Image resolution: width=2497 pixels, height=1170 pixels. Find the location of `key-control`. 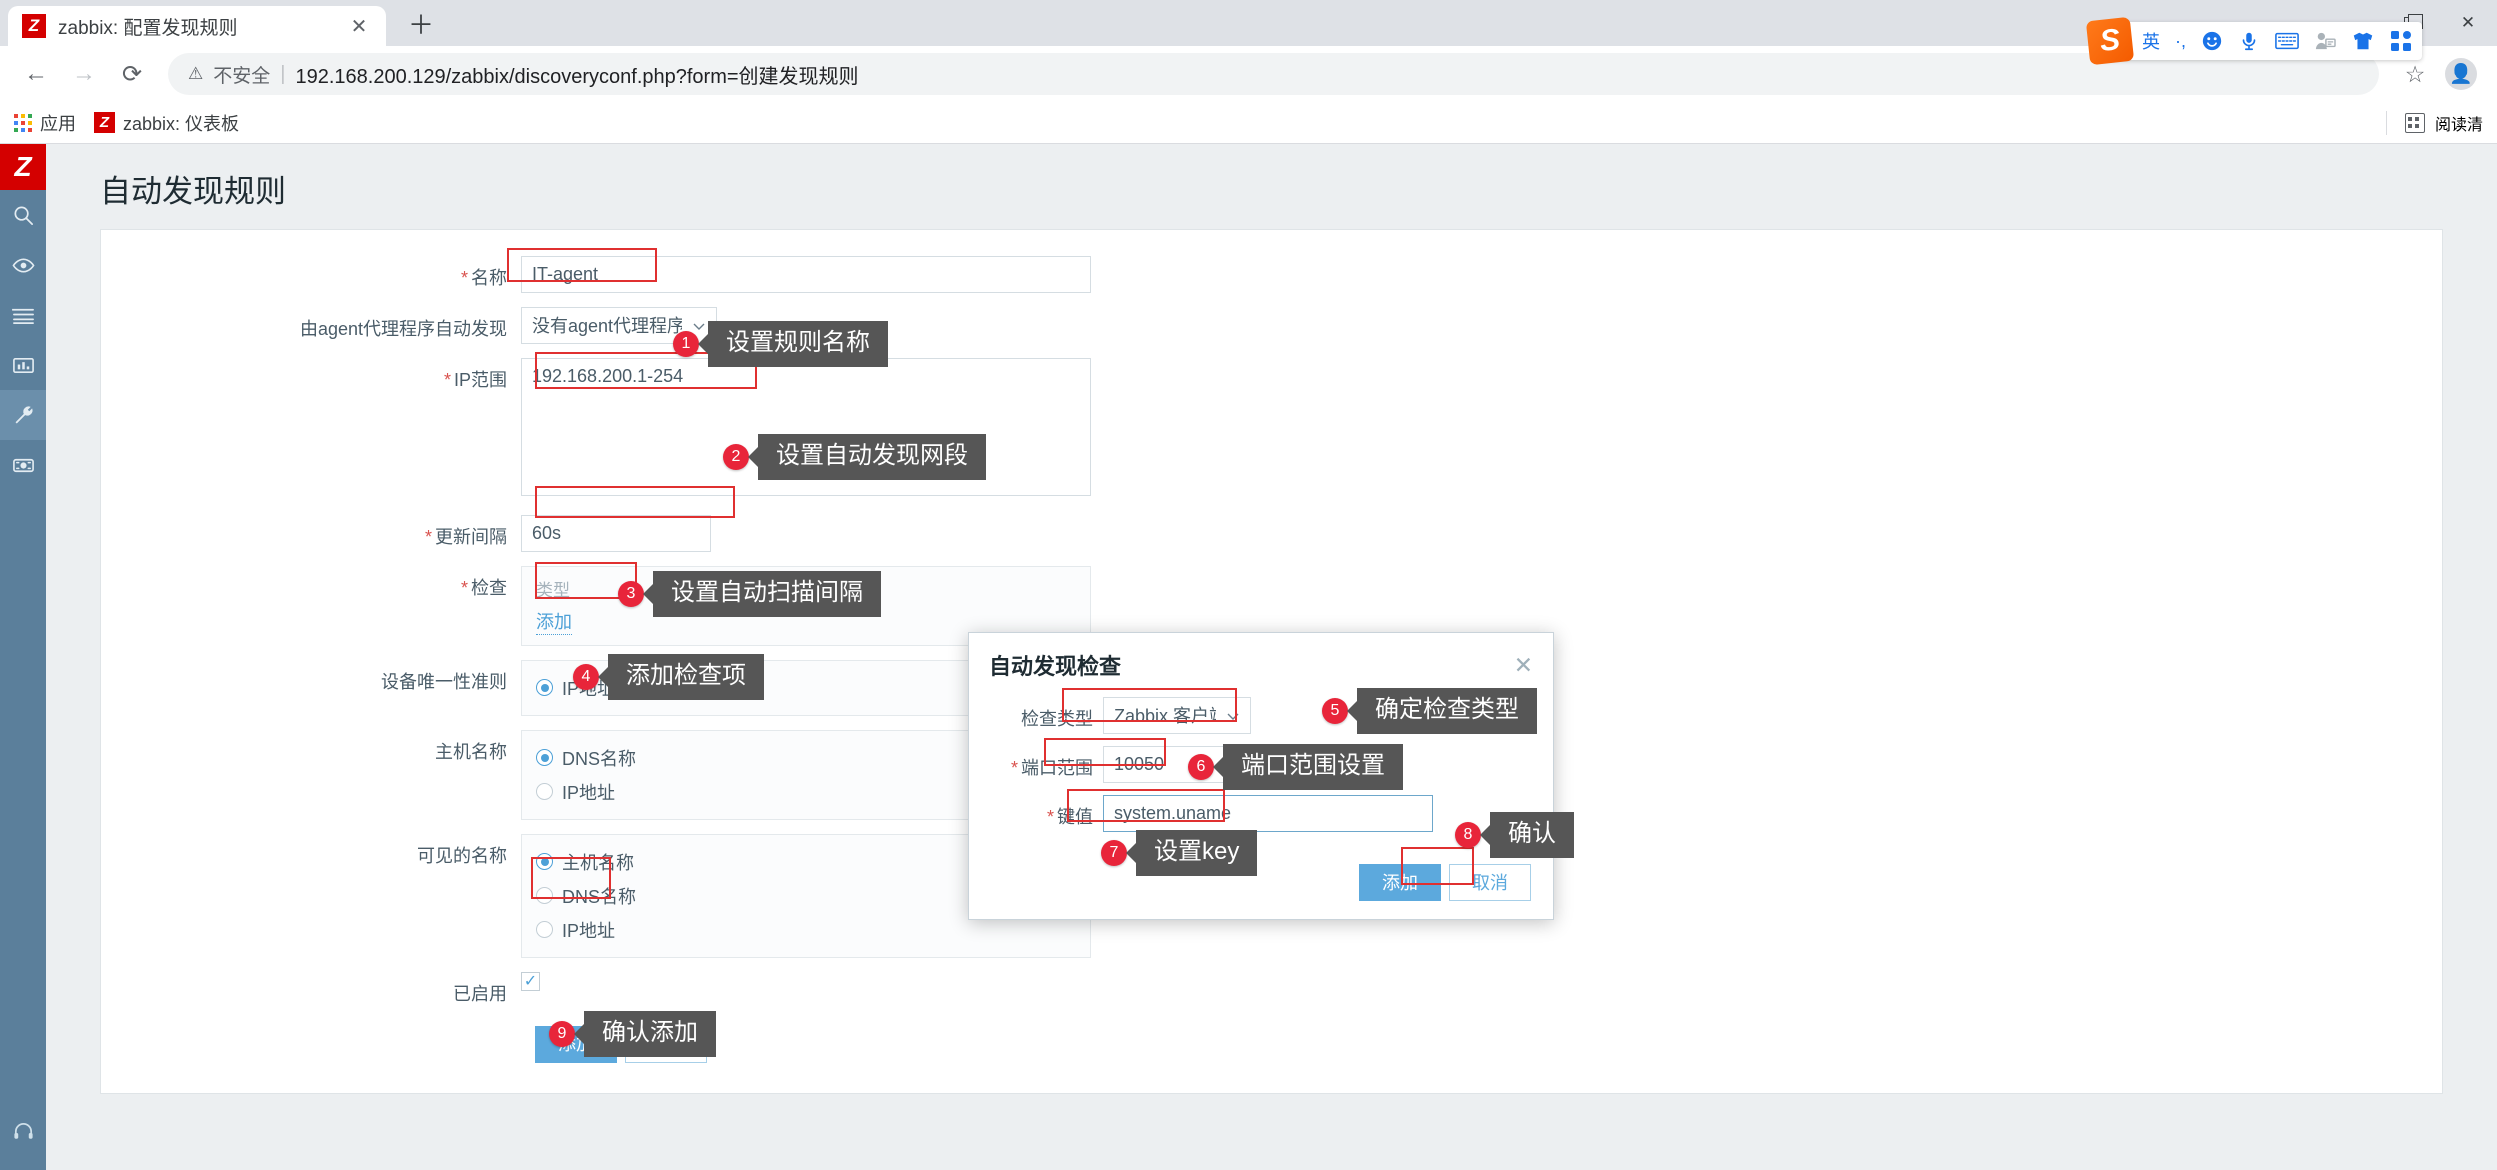

key-control is located at coordinates (1268, 813).